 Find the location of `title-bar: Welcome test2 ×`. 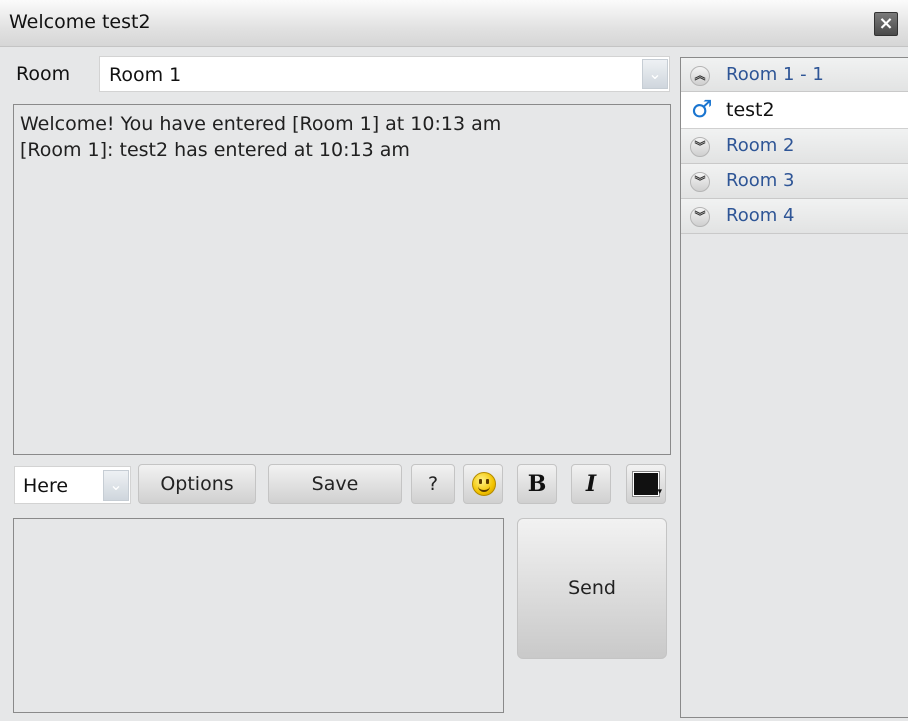

title-bar: Welcome test2 × is located at coordinates (454, 23).